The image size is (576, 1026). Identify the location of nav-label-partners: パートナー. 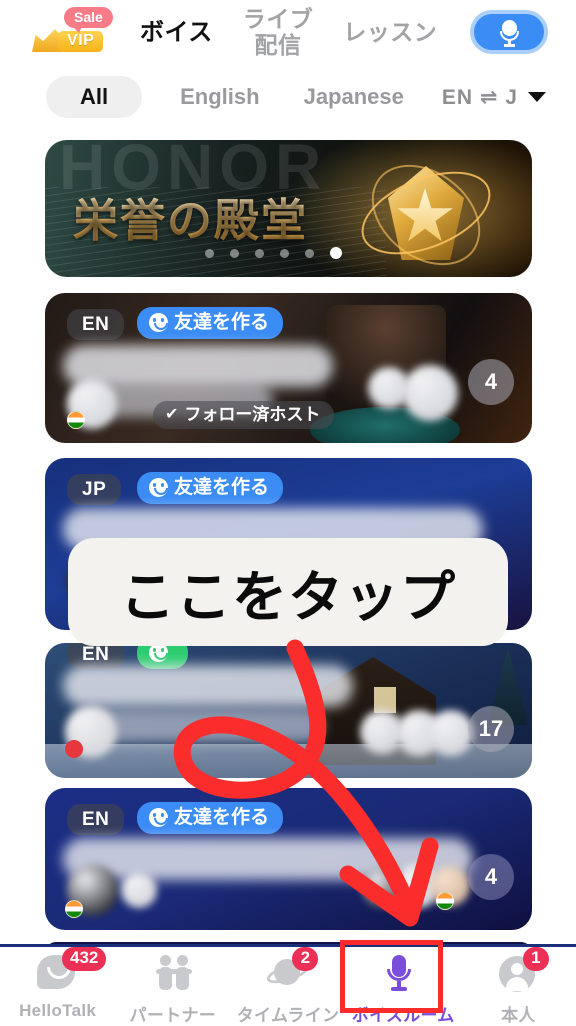
(173, 1015).